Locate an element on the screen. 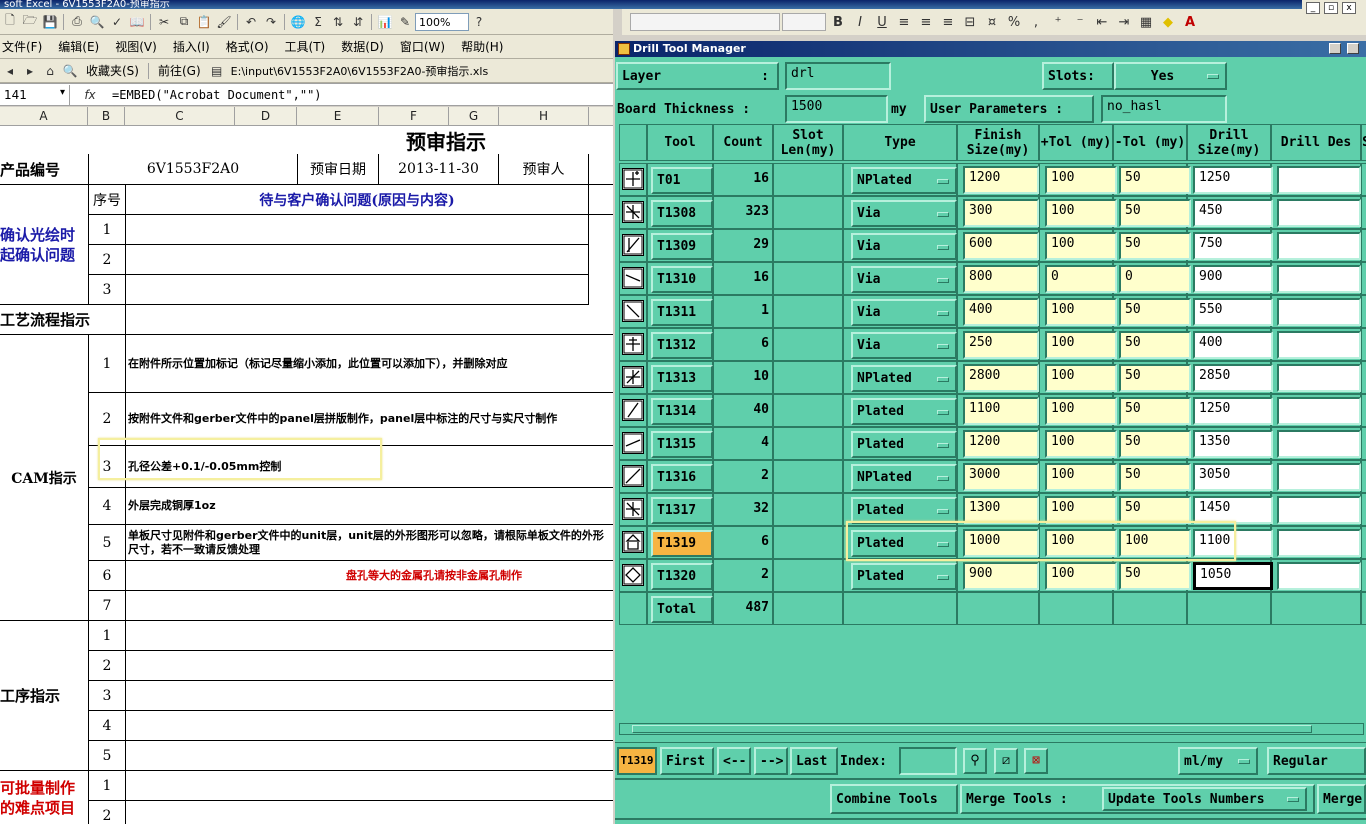  cell is located at coordinates (601, 200).